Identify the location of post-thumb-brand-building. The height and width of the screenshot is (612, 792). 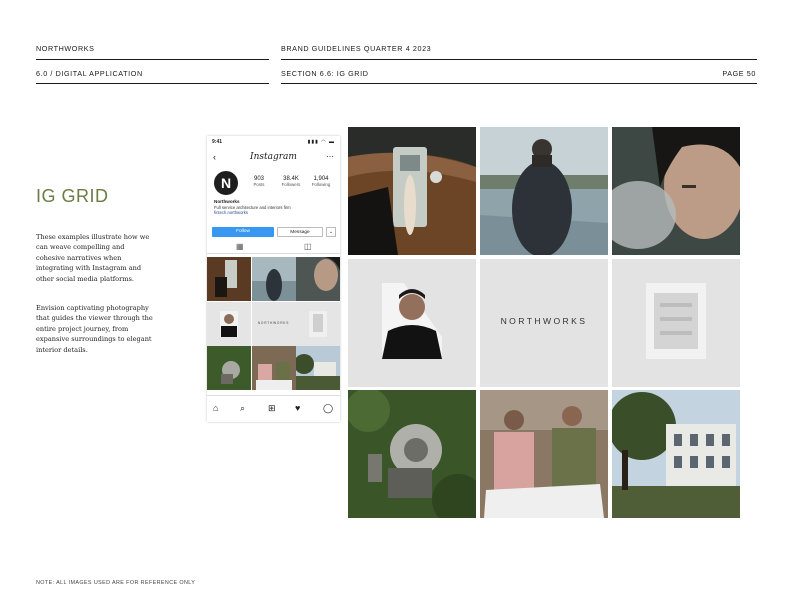
(318, 323).